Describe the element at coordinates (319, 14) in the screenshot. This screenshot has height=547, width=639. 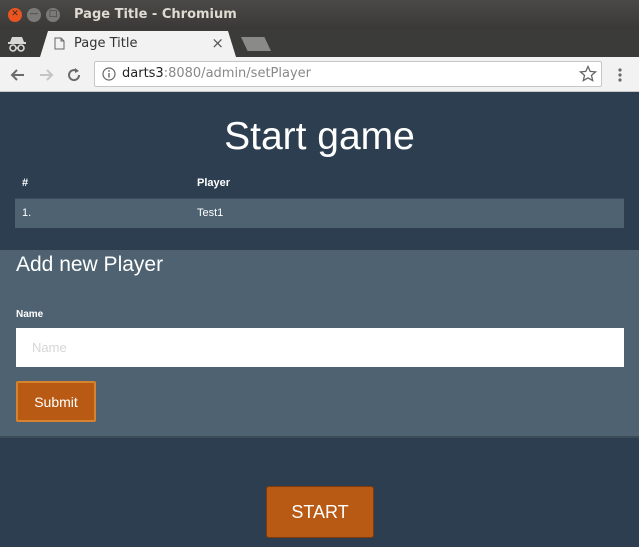
I see `window-titlebar: ✕ — □ Page Title - Chromium` at that location.